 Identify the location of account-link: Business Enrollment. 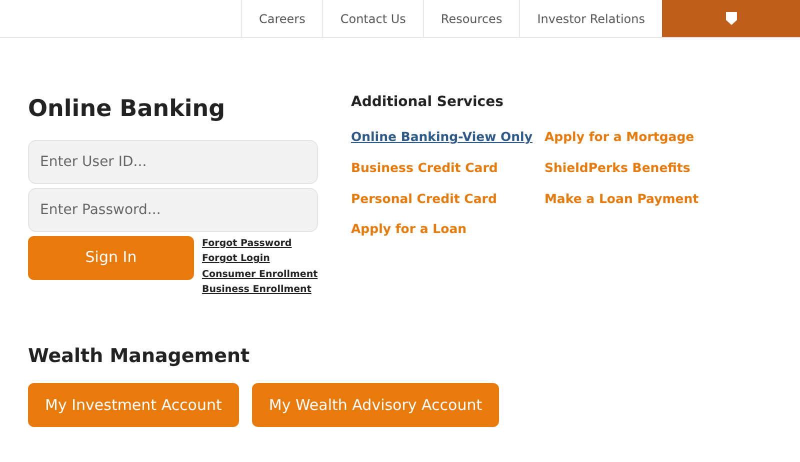
(260, 290).